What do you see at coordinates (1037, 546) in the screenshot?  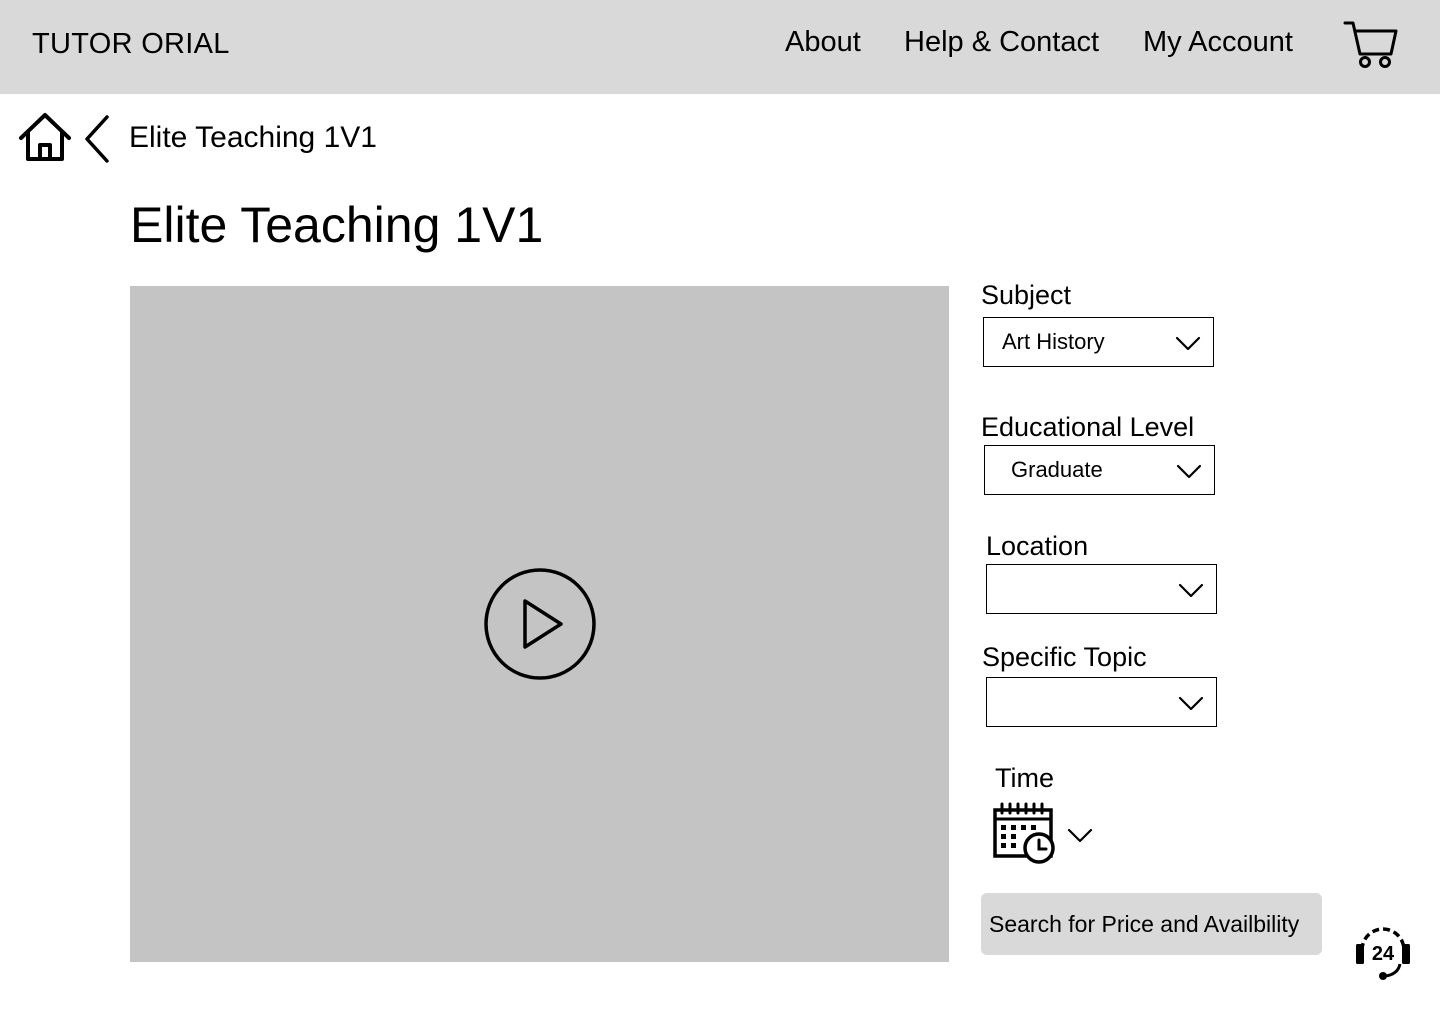 I see `location-label: Location` at bounding box center [1037, 546].